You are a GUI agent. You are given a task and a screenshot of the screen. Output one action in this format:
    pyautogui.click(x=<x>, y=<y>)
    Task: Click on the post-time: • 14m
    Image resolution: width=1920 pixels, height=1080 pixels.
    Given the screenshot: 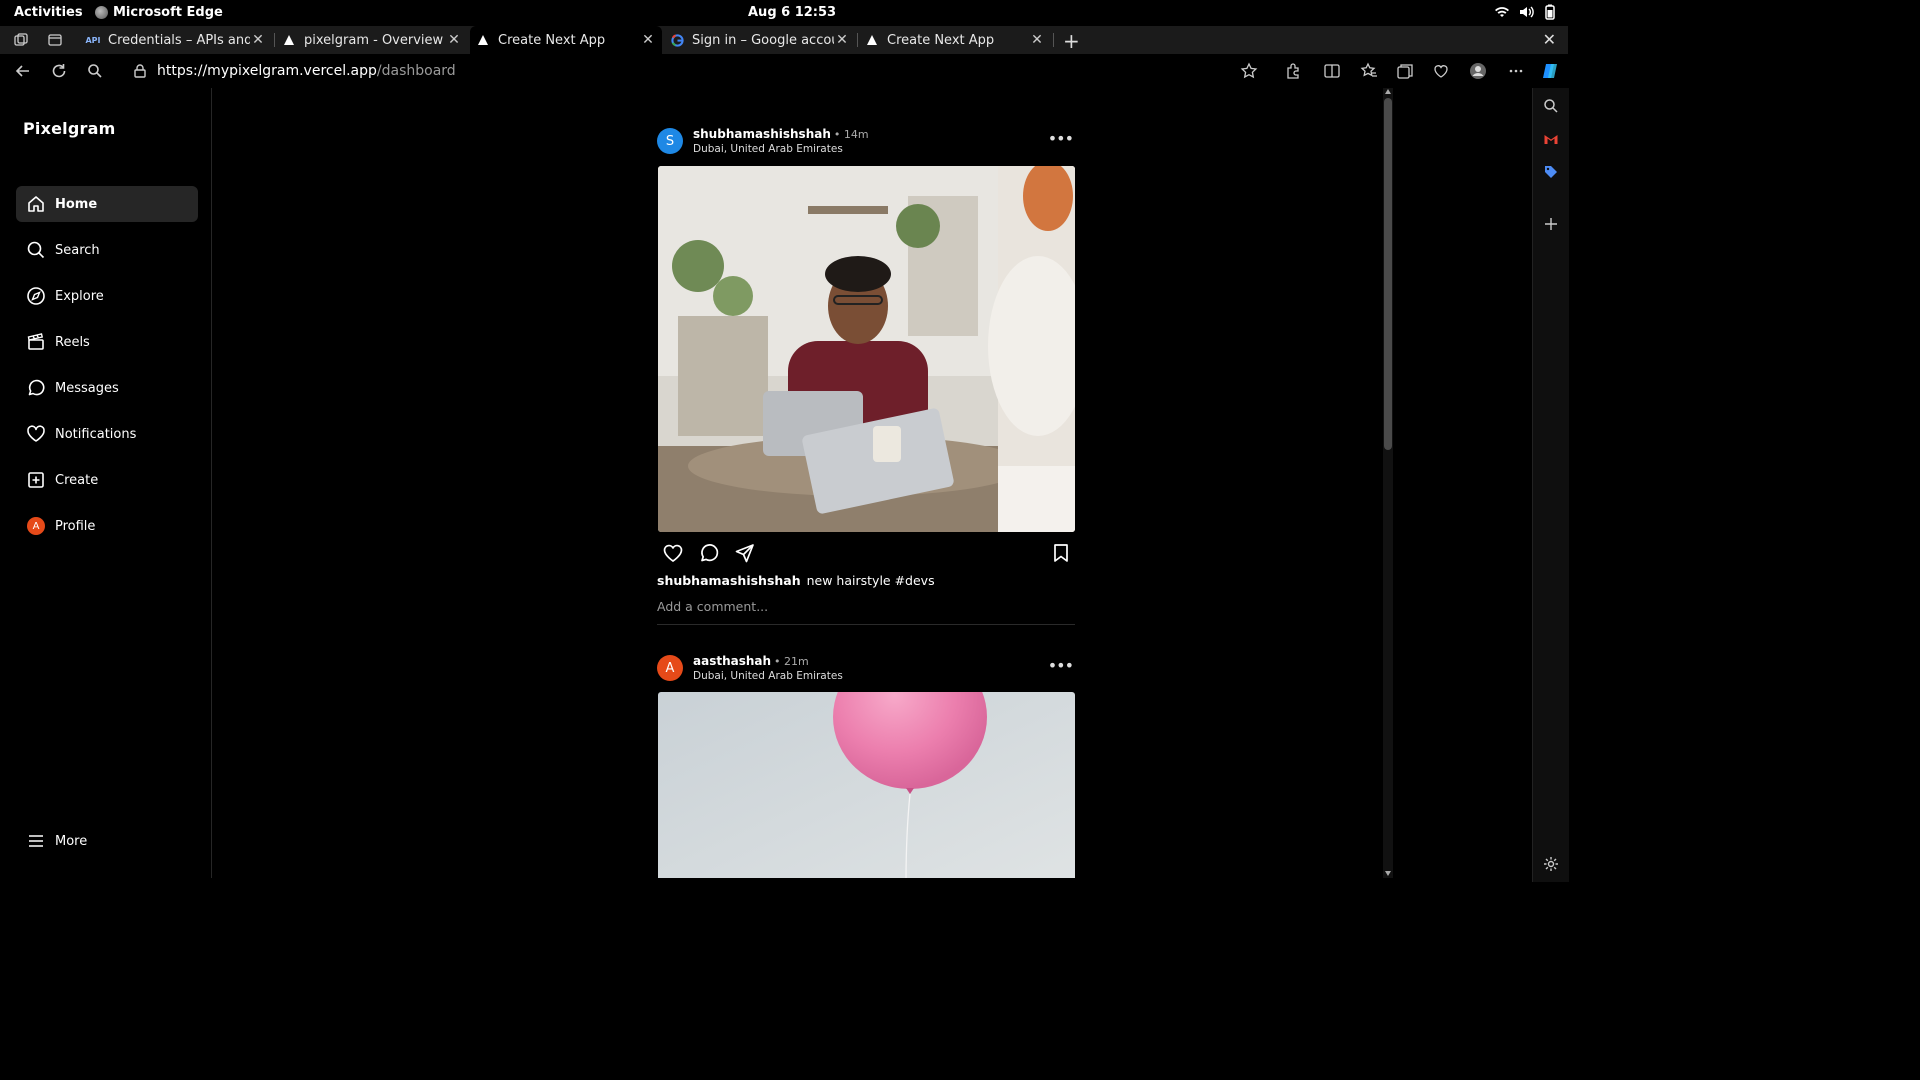 What is the action you would take?
    pyautogui.click(x=851, y=134)
    